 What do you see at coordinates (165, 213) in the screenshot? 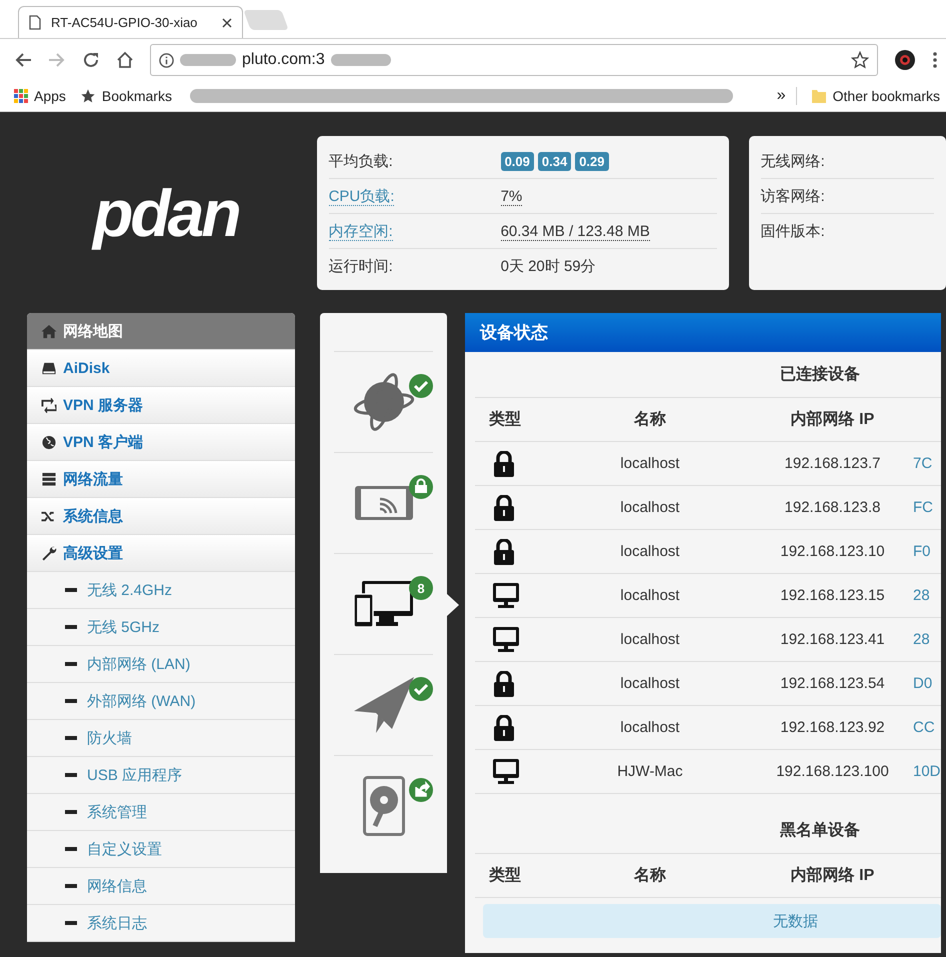
I see `logo: pdan` at bounding box center [165, 213].